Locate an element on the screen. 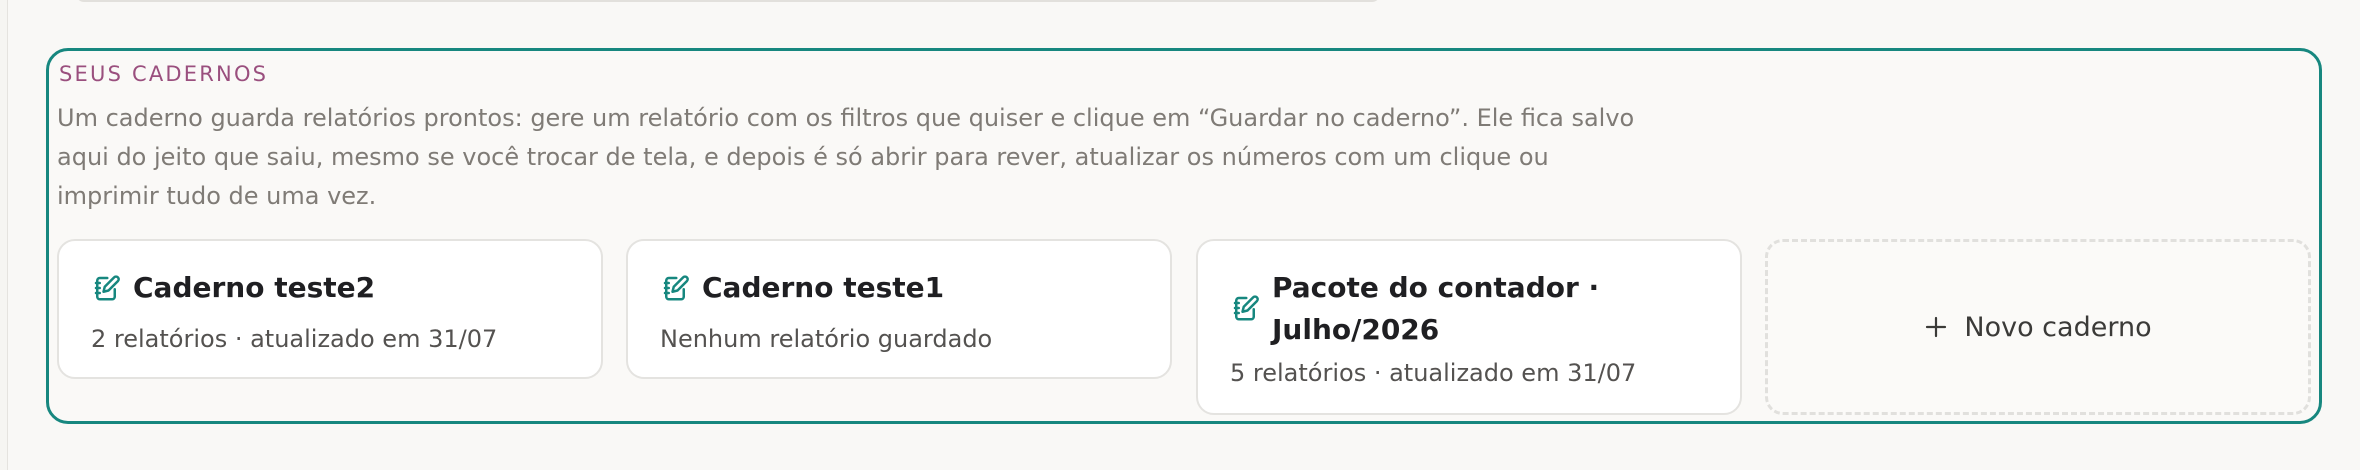  left-sidebar-edge is located at coordinates (4, 235).